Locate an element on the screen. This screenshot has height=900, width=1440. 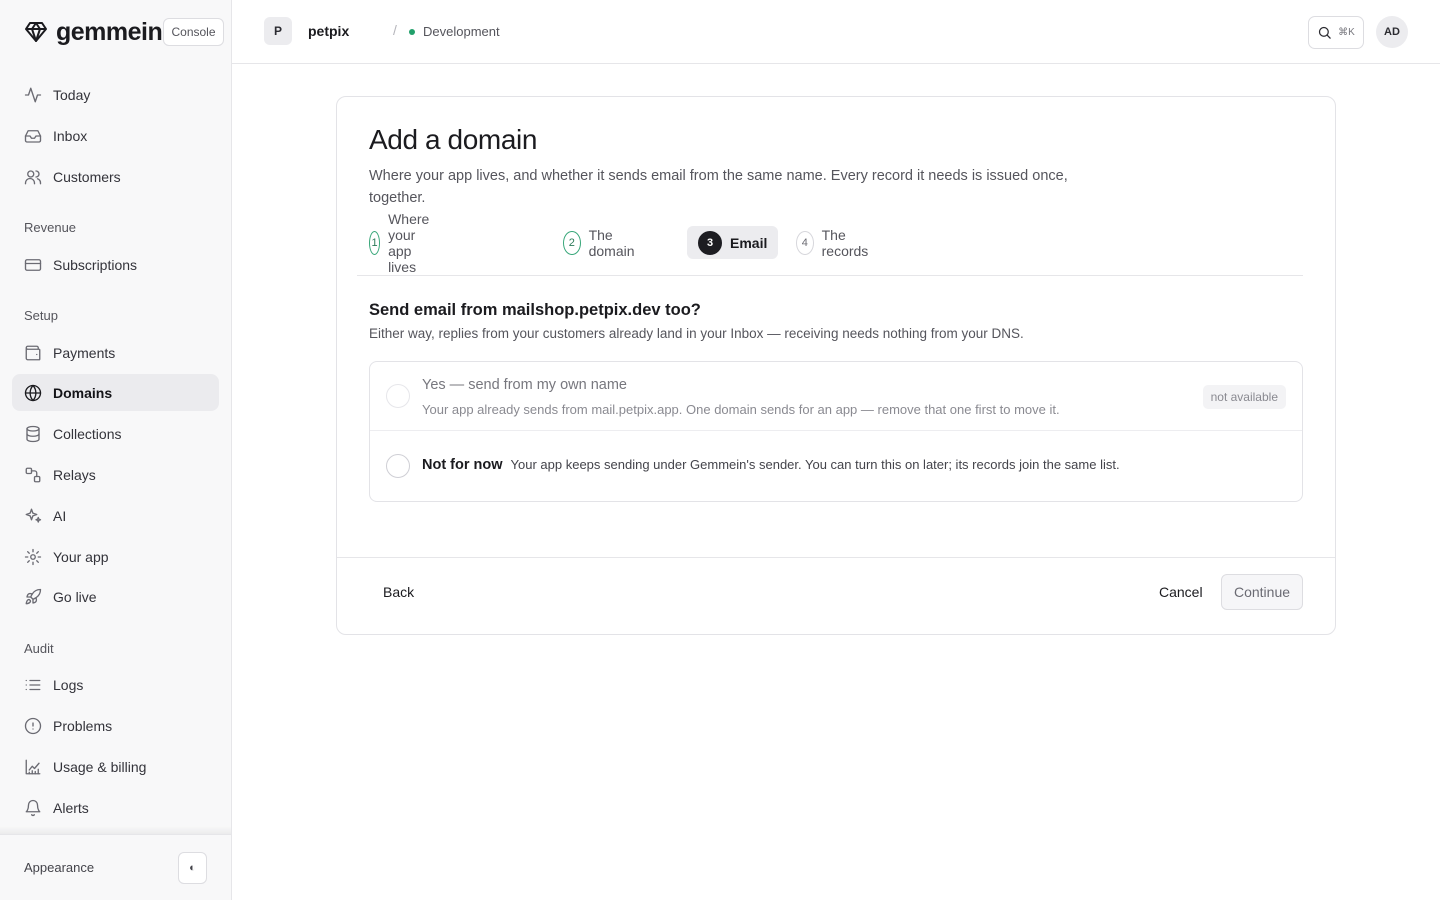
sidebar-item-inbox: Inbox is located at coordinates (115, 135).